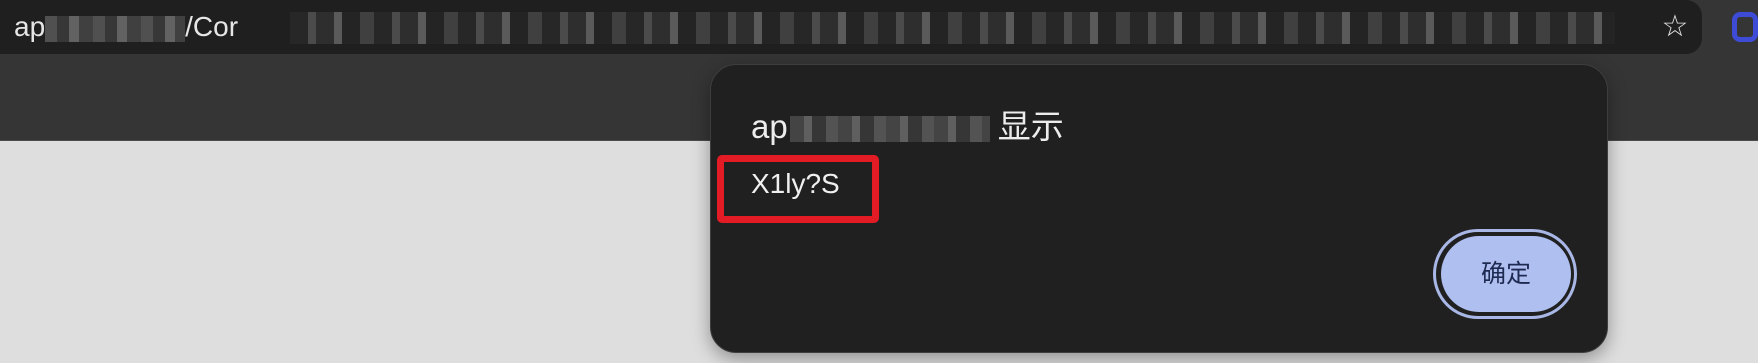  I want to click on address-bar: ap/Cor ☆, so click(851, 27).